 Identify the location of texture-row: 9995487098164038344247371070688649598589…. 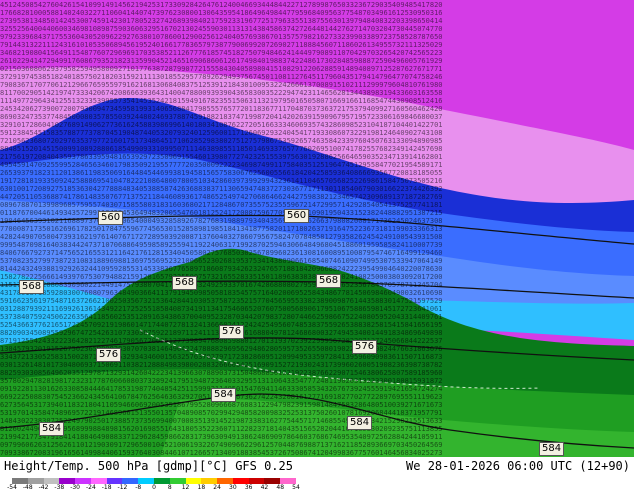
(221, 245).